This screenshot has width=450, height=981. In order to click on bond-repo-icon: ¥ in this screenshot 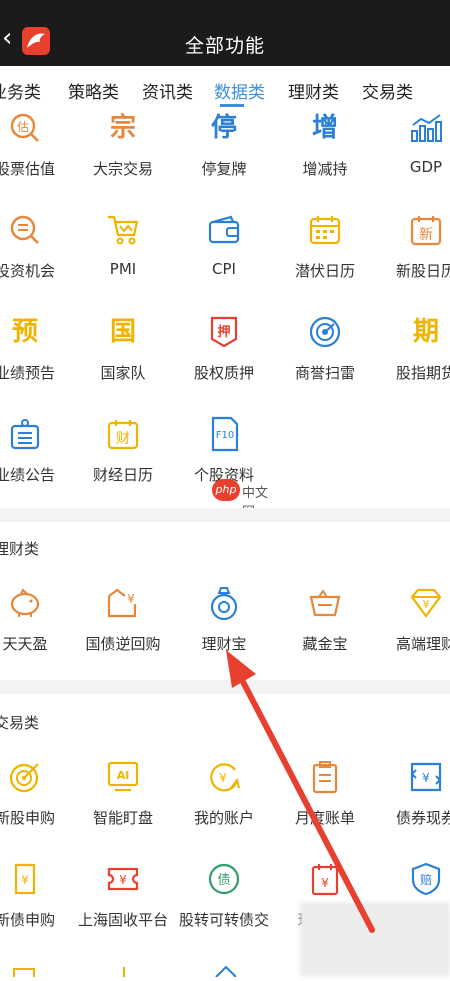, I will do `click(123, 603)`.